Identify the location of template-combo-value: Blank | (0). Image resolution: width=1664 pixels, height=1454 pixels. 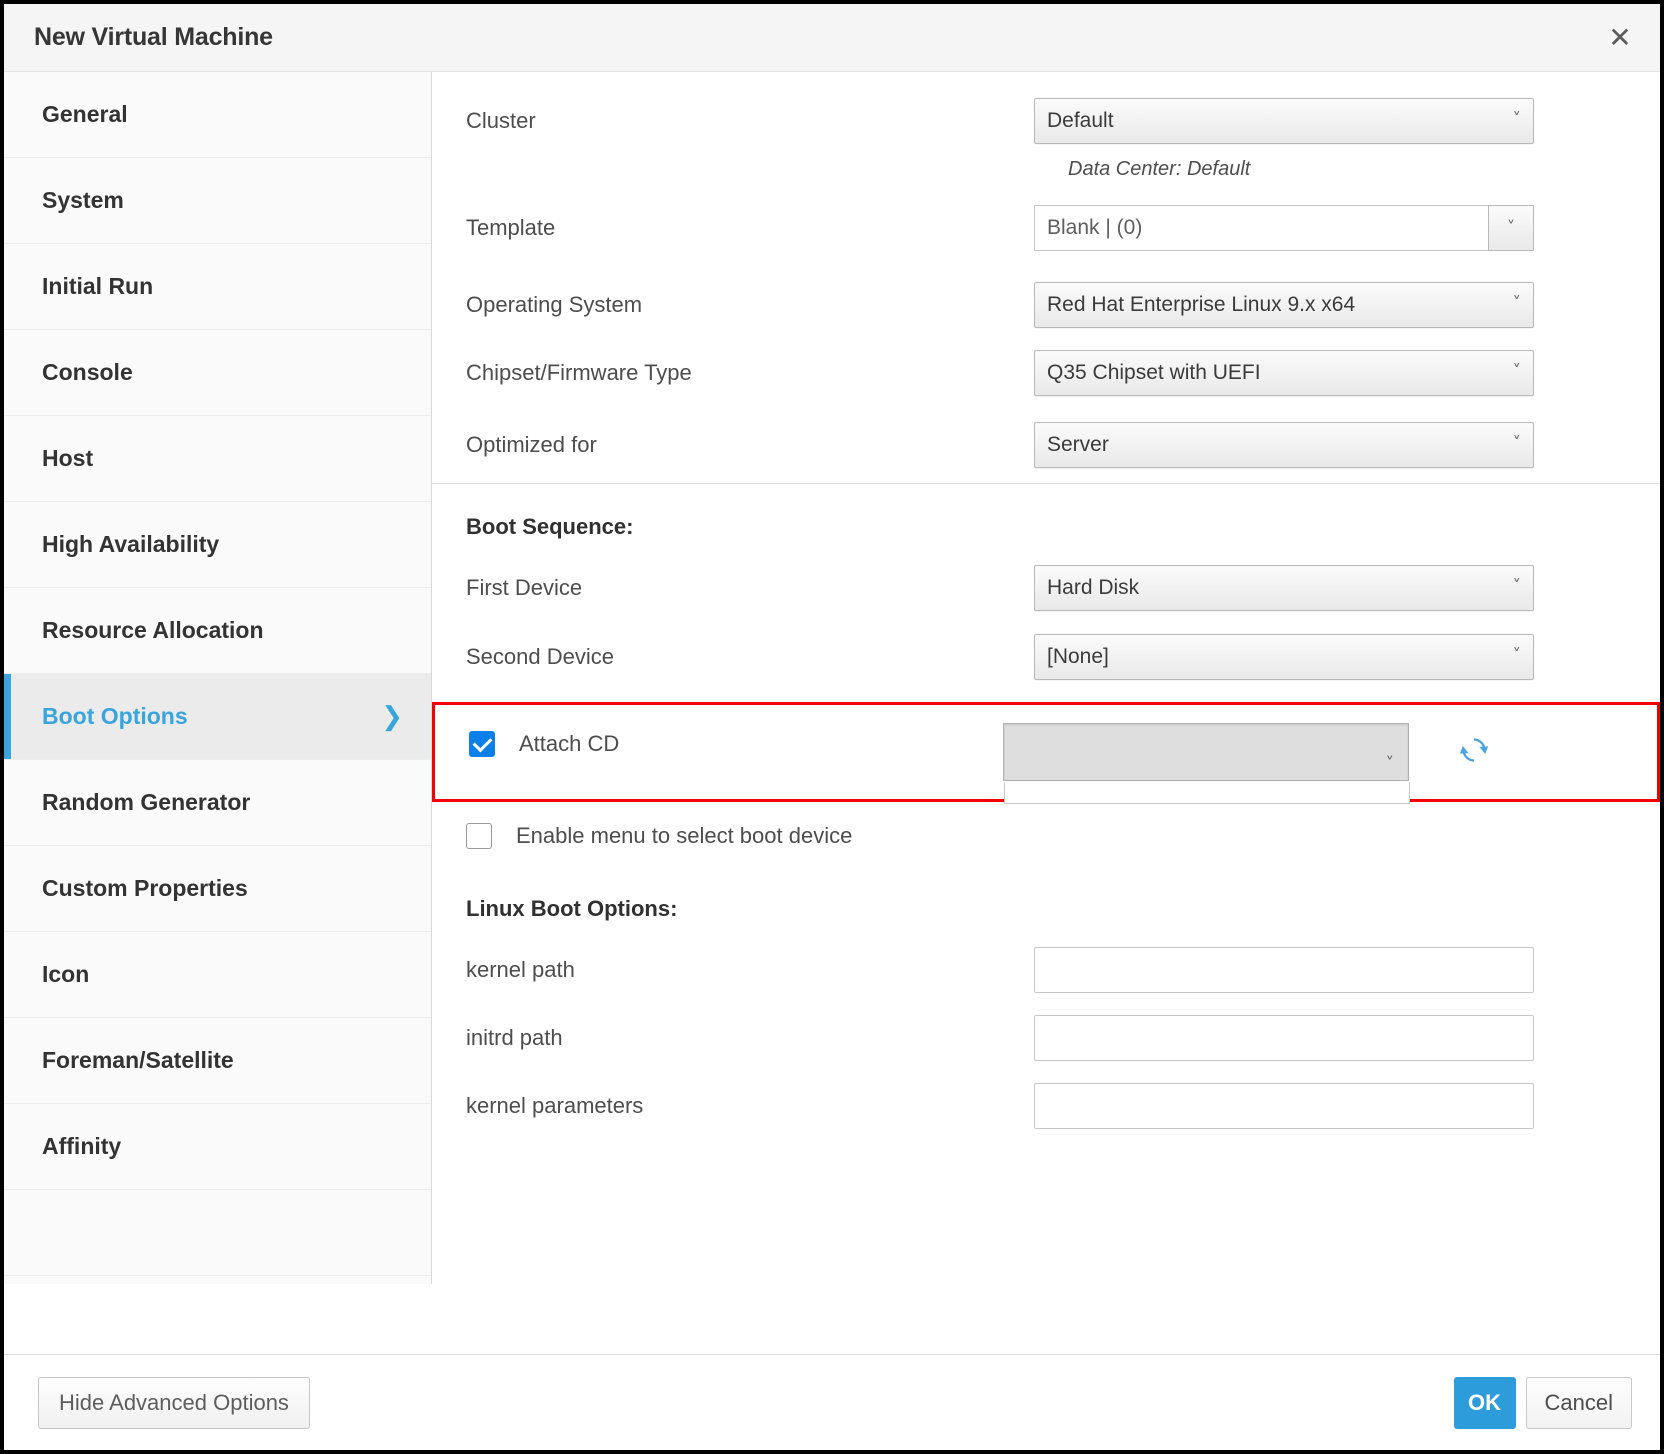
(1261, 228).